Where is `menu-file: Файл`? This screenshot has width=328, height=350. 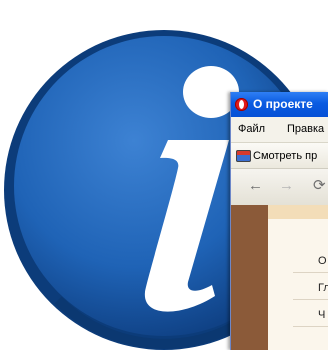 menu-file: Файл is located at coordinates (251, 129).